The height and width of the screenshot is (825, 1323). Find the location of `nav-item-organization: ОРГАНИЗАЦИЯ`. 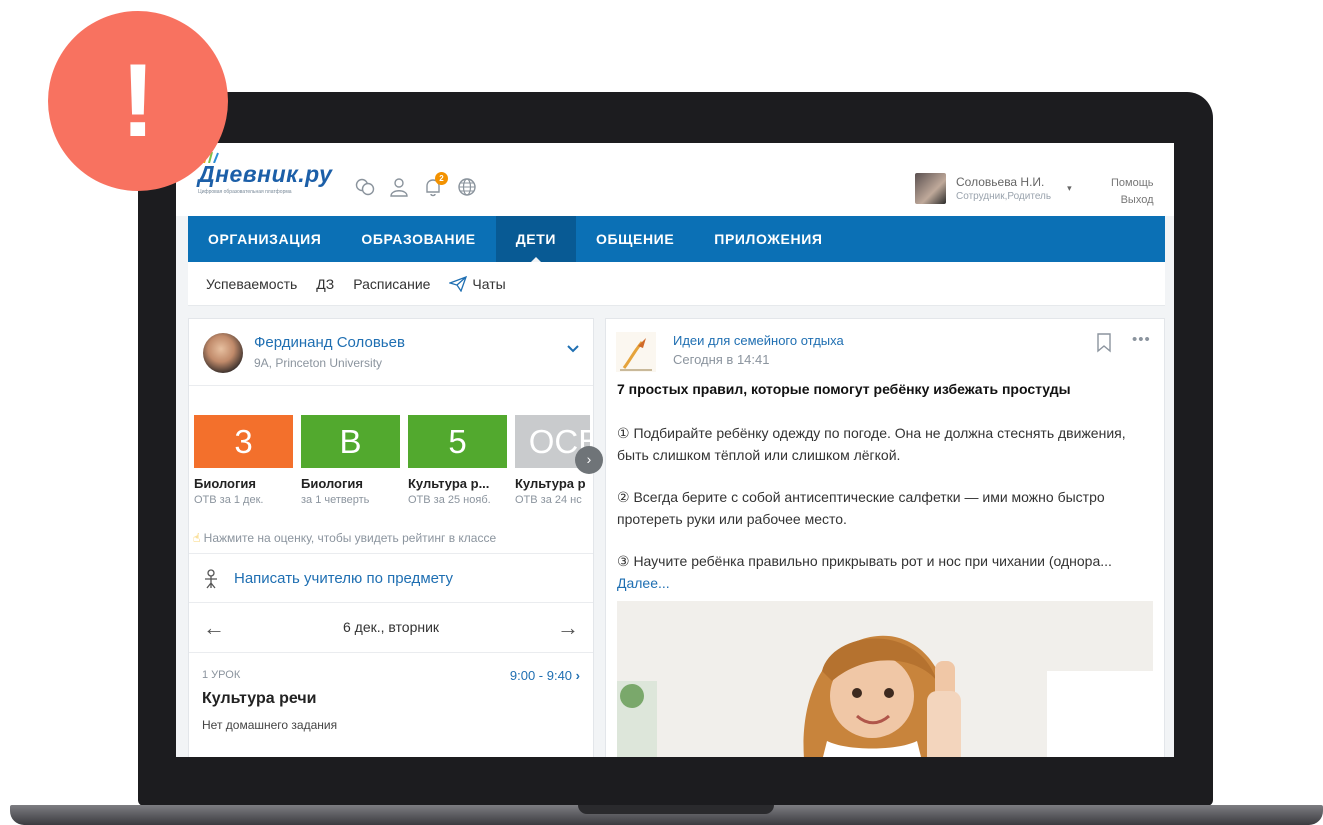

nav-item-organization: ОРГАНИЗАЦИЯ is located at coordinates (264, 239).